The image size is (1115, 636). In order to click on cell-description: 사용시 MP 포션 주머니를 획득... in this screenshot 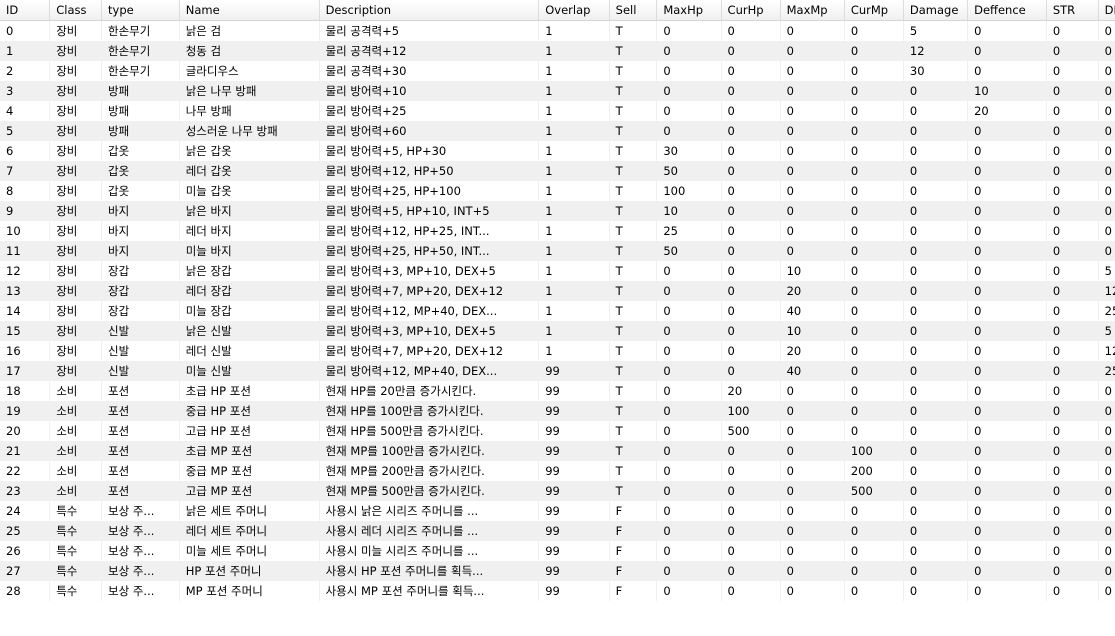, I will do `click(429, 591)`.